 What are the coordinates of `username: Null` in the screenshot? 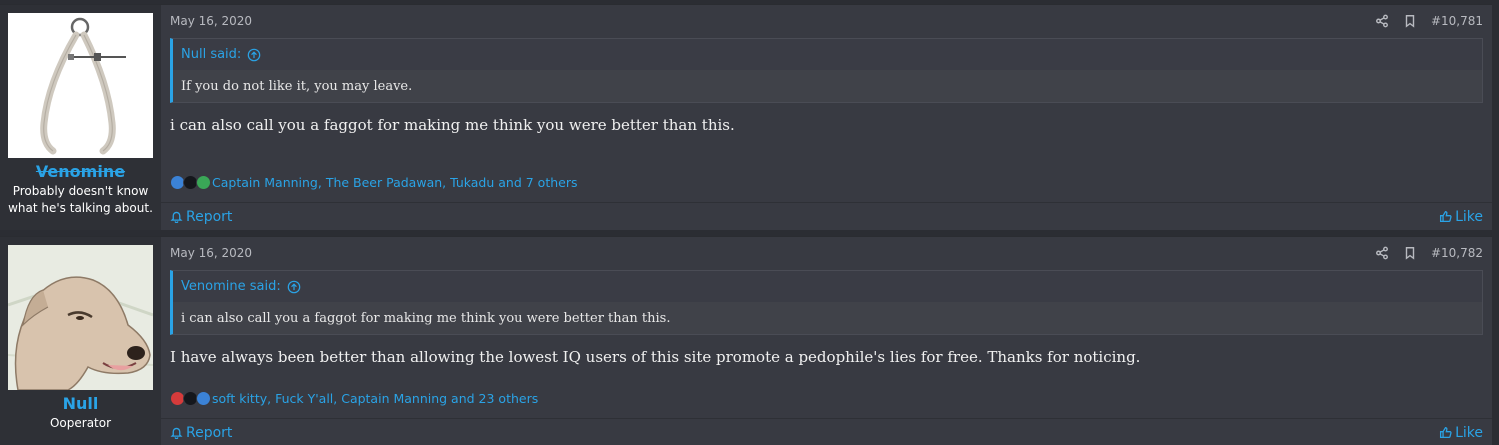 It's located at (80, 404).